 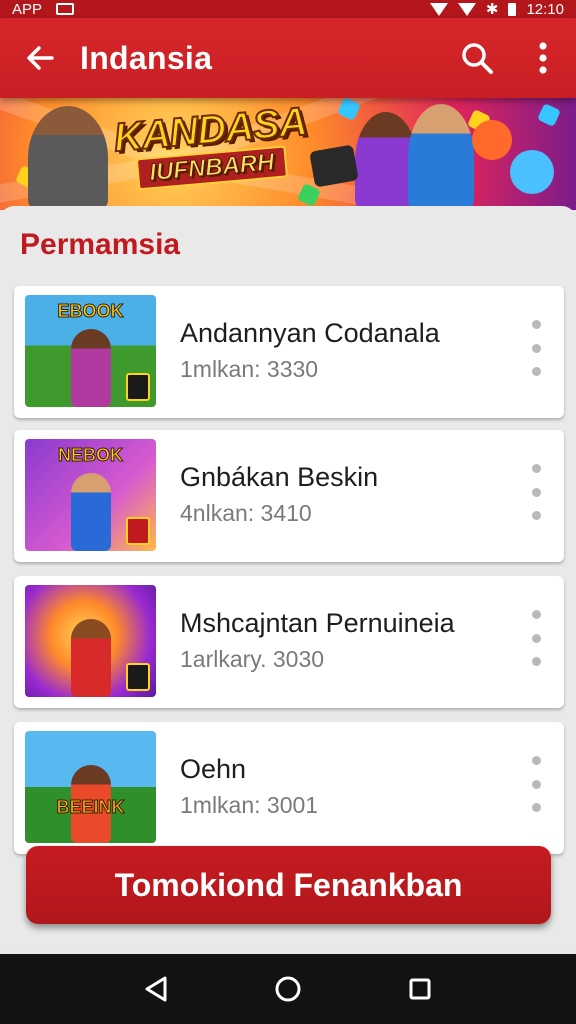 I want to click on nav-recents-button, so click(x=420, y=989).